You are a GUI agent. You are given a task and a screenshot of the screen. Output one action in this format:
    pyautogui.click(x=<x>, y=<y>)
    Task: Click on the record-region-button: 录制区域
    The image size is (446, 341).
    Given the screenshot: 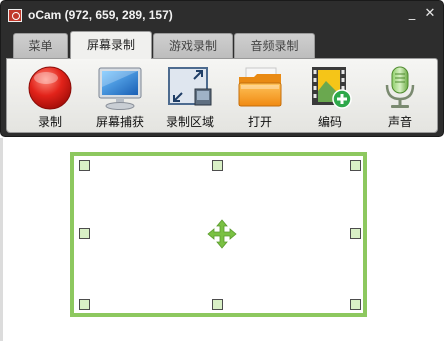 What is the action you would take?
    pyautogui.click(x=190, y=96)
    